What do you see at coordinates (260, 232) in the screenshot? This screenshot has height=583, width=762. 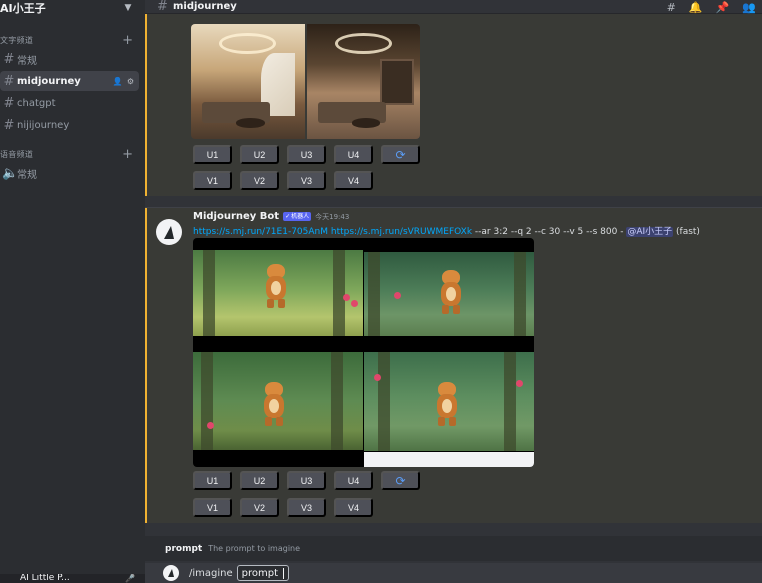 I see `image-link-1: https://s.mj.run/71E1-705AnM` at bounding box center [260, 232].